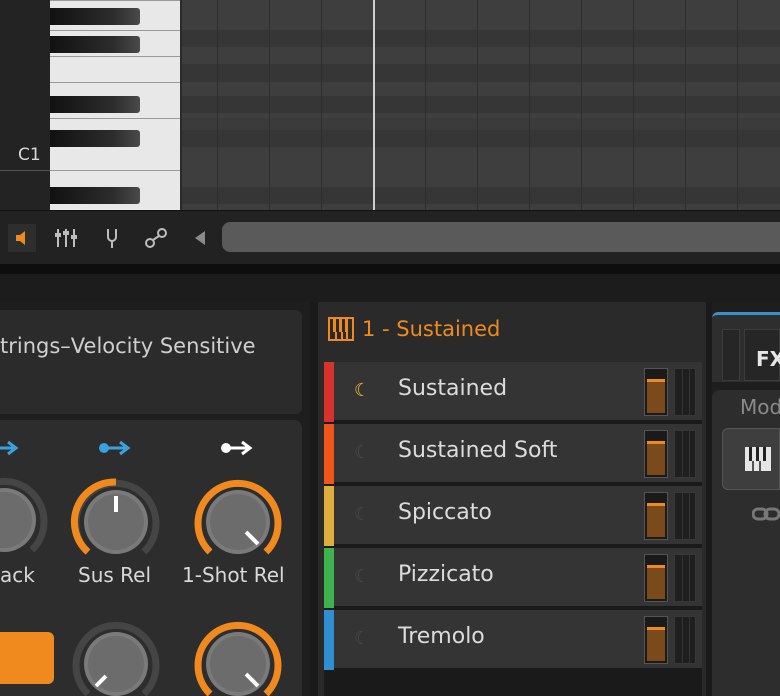 The image size is (780, 696). I want to click on attack-knob, so click(26, 520).